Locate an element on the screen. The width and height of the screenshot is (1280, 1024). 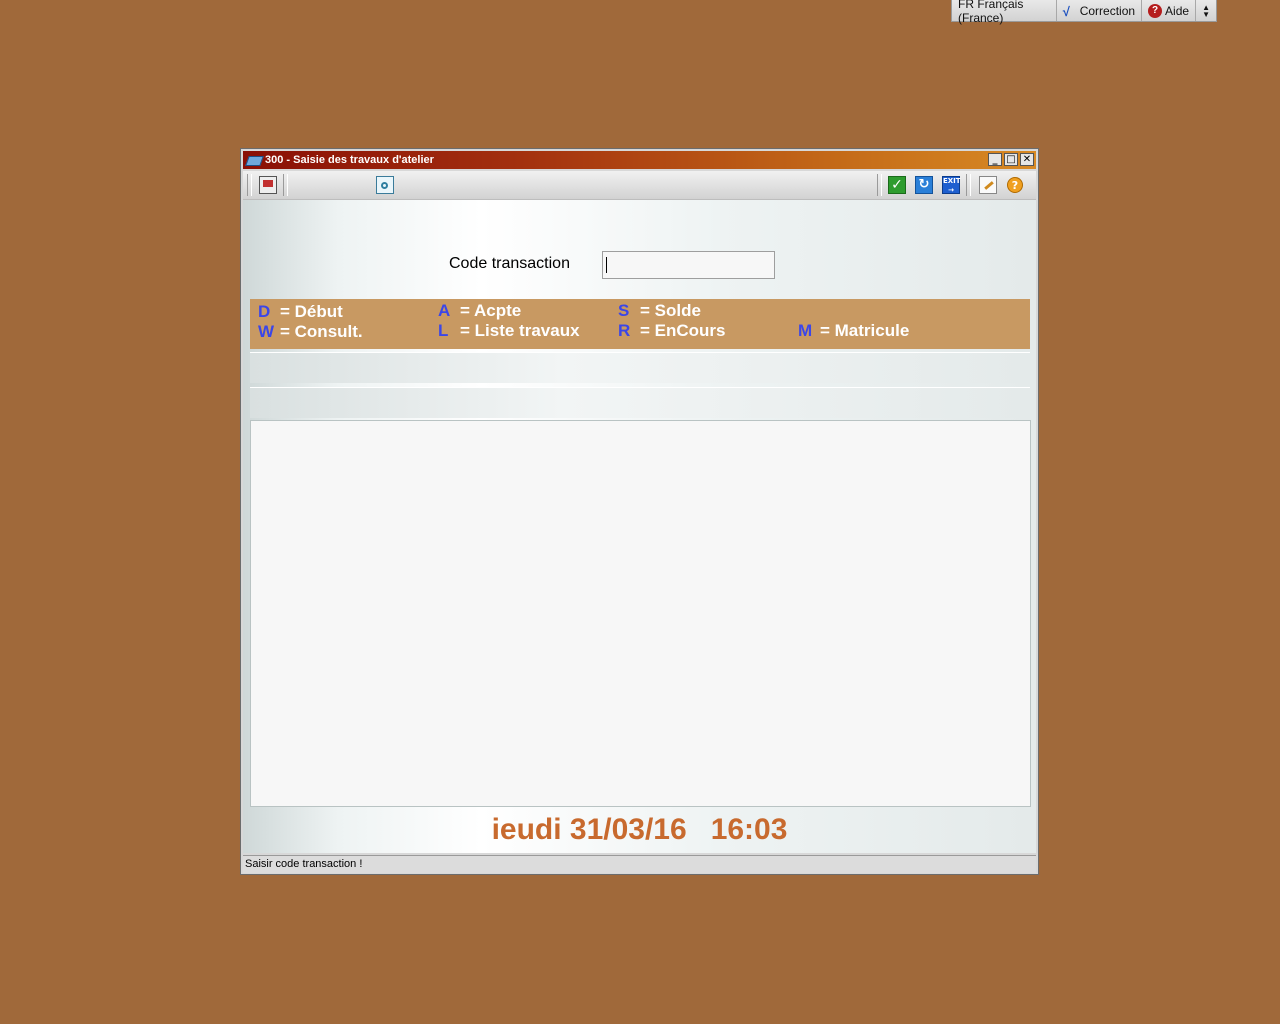
maximize-button: □ is located at coordinates (1011, 159).